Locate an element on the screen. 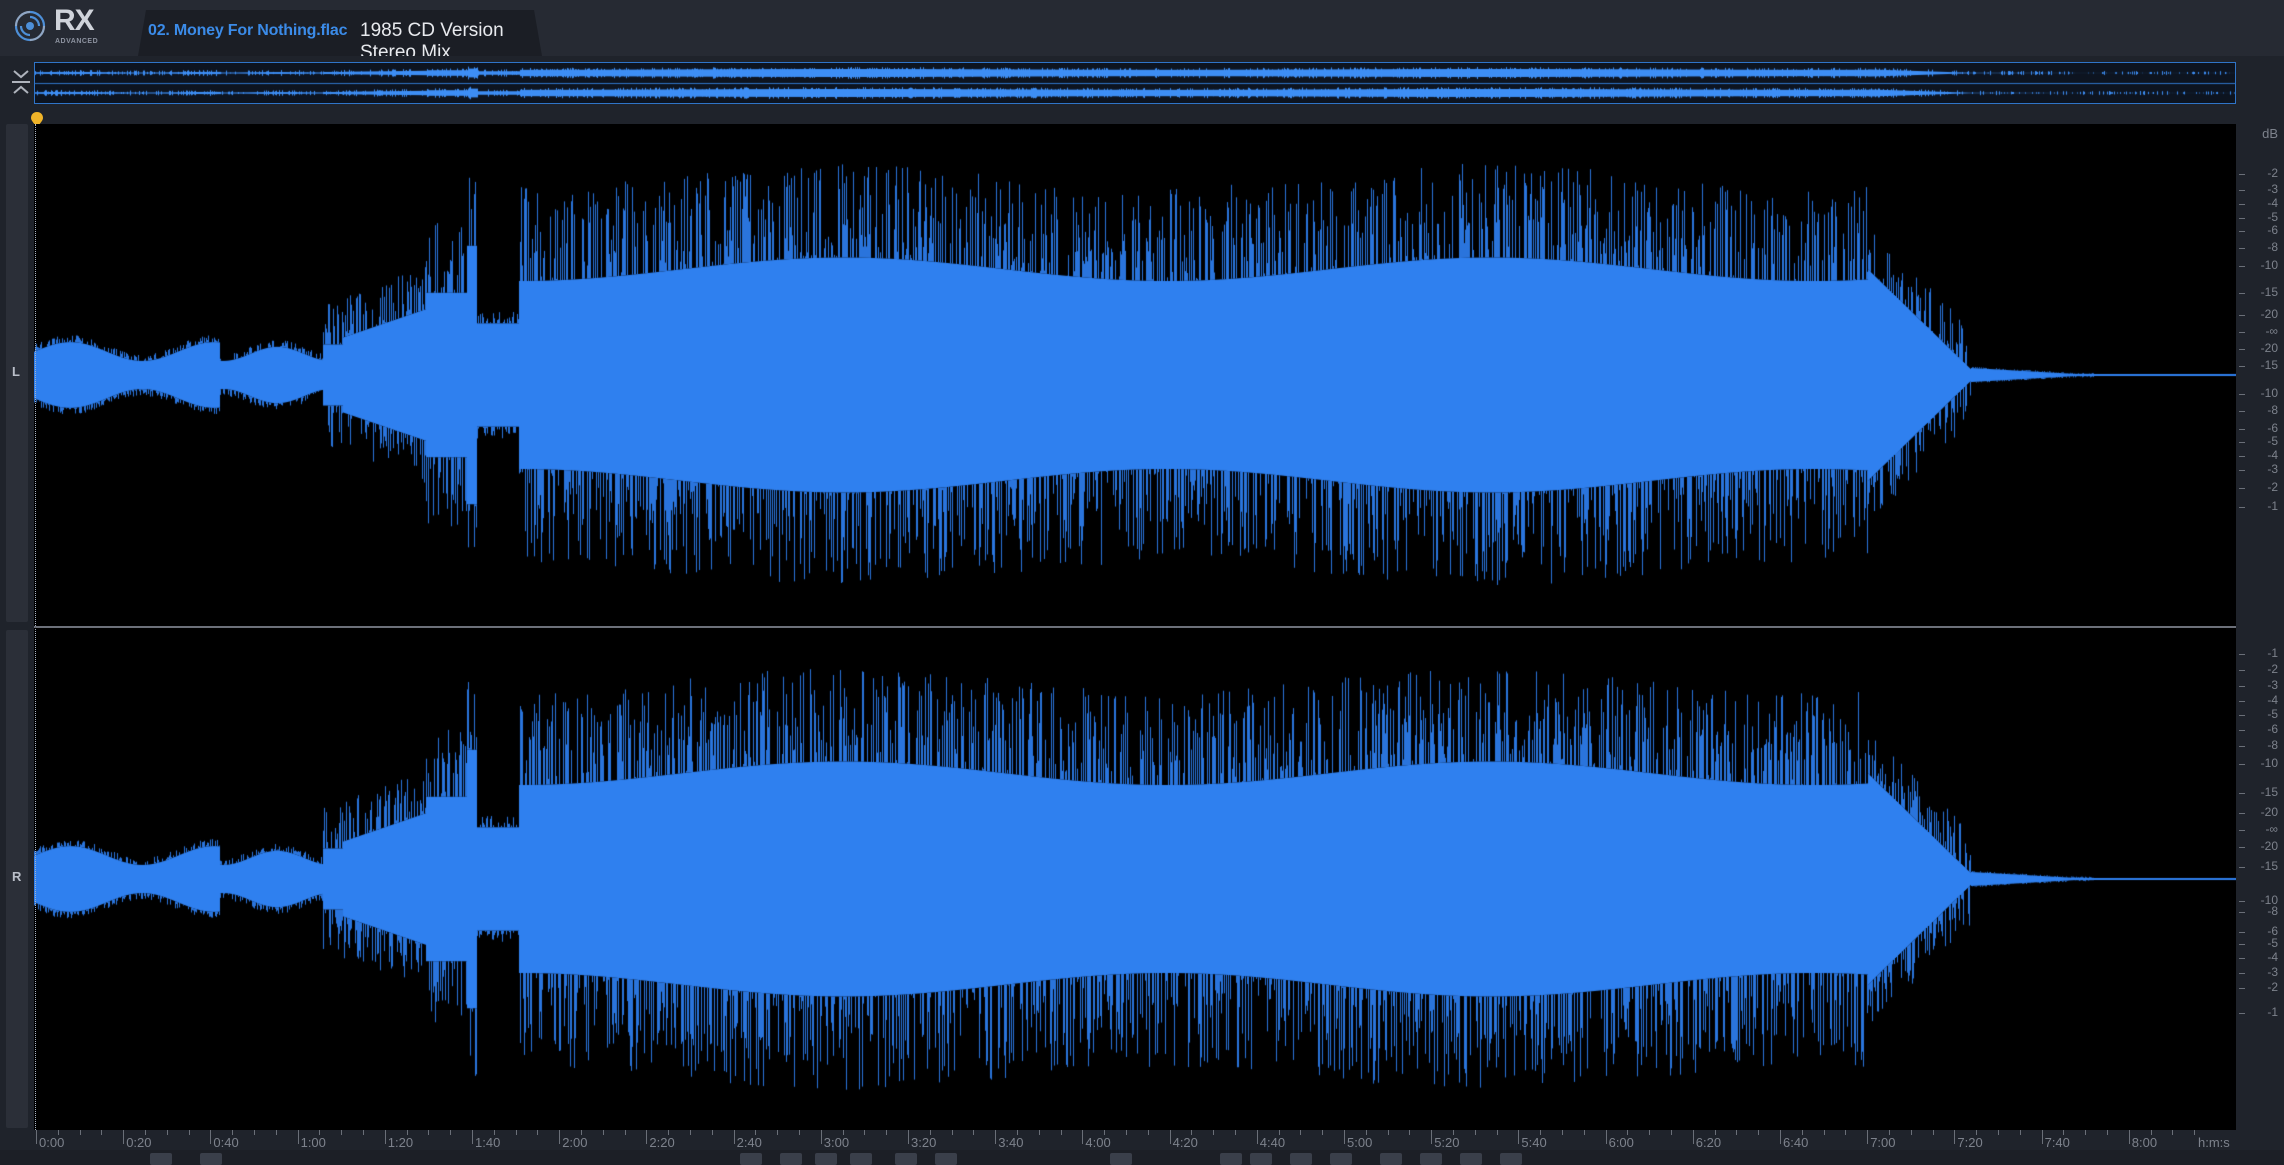 The height and width of the screenshot is (1165, 2284). waveform-overview is located at coordinates (1135, 83).